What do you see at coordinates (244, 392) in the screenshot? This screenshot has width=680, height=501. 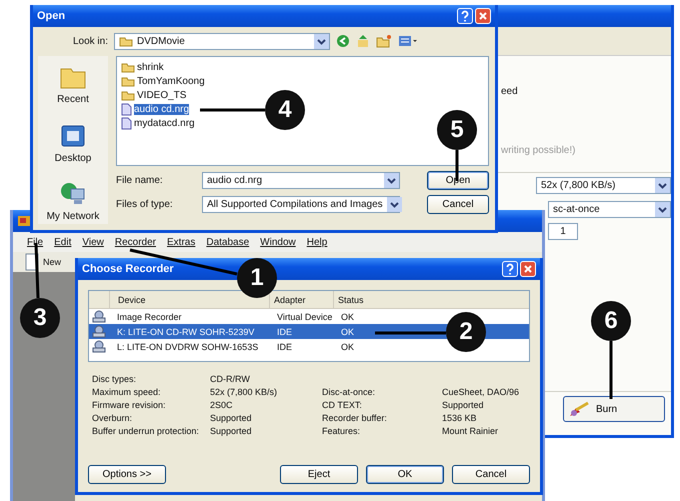 I see `property-value: 52x (7,800 KB/s)` at bounding box center [244, 392].